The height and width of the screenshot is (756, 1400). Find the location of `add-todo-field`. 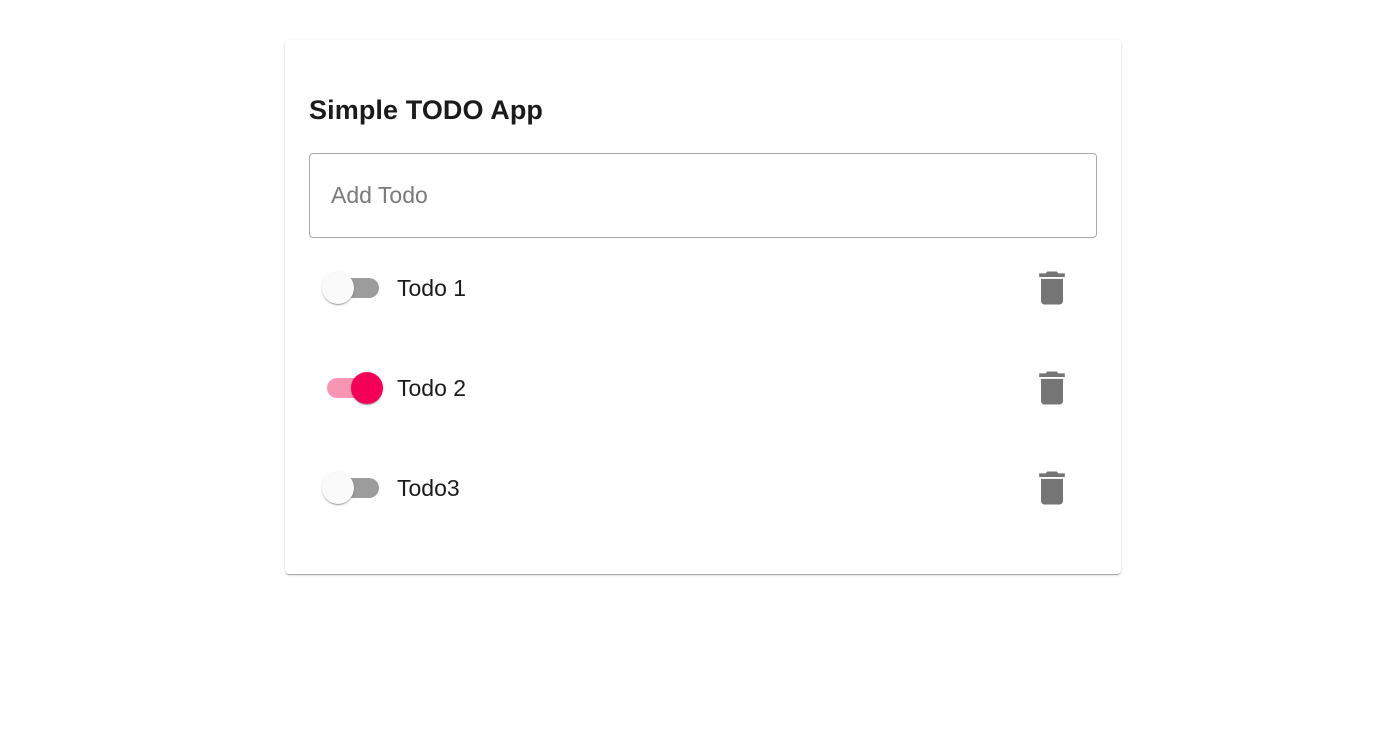

add-todo-field is located at coordinates (703, 195).